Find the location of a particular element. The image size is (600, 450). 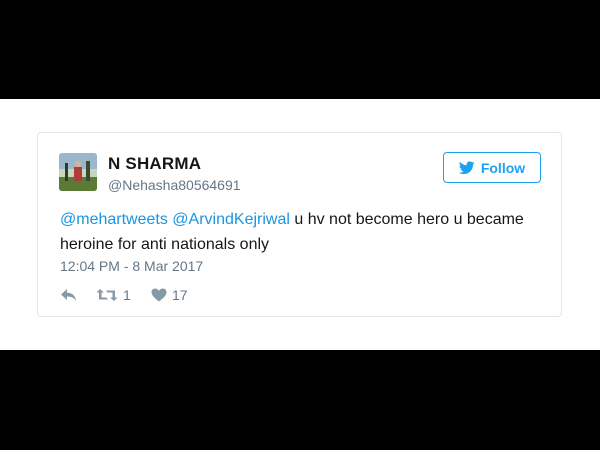

tweet-actions: 1 17 is located at coordinates (124, 295).